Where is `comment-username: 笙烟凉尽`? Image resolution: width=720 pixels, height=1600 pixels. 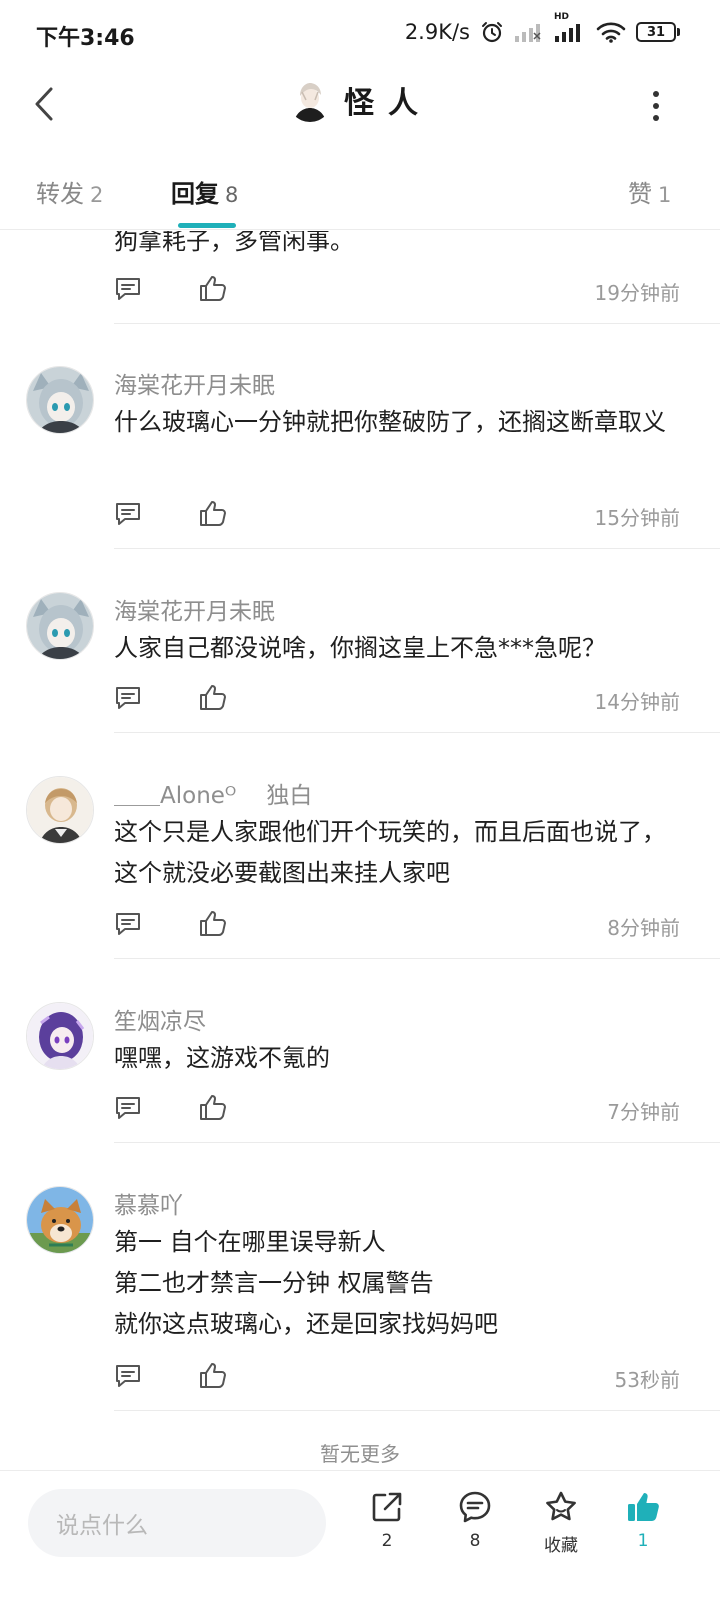
comment-username: 笙烟凉尽 is located at coordinates (160, 1019).